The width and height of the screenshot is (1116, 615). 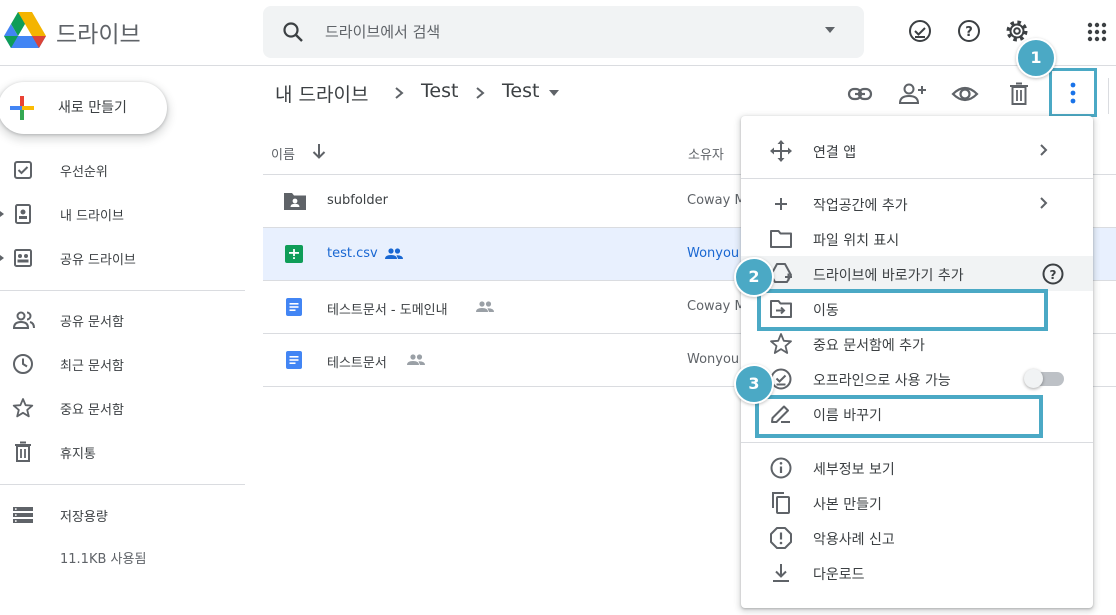 I want to click on breadcrumb-current-folder: Test, so click(x=520, y=91).